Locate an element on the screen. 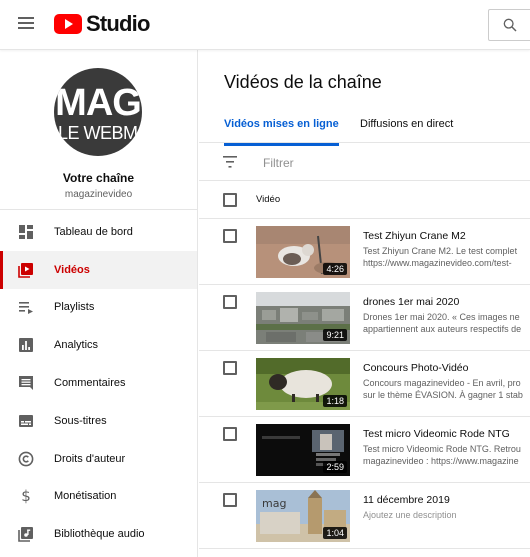 The image size is (530, 557). youtube-studio-logo: Studio is located at coordinates (102, 23).